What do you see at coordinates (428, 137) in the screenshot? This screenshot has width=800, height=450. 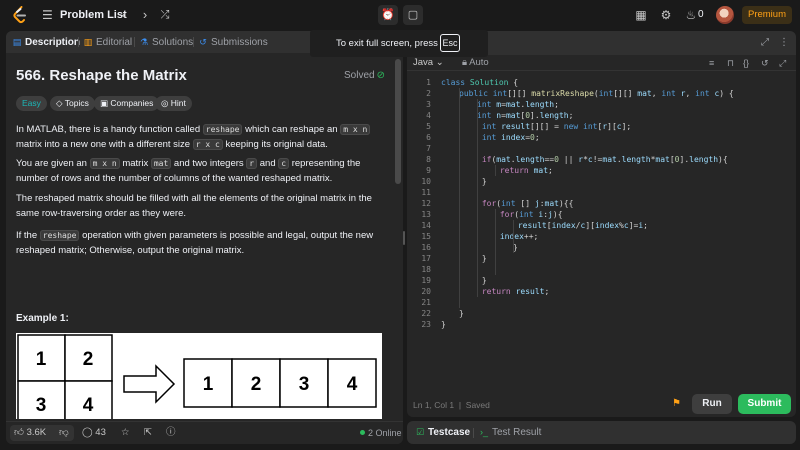 I see `line-number: 6` at bounding box center [428, 137].